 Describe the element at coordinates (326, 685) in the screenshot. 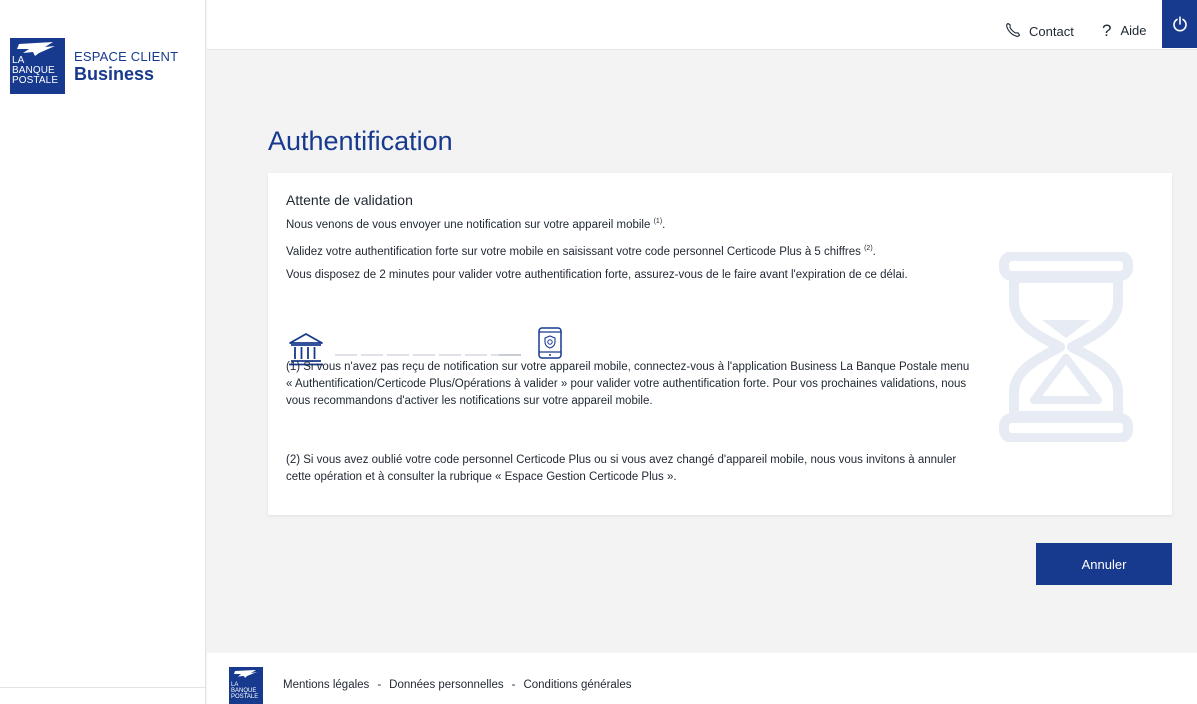

I see `mentions-legales-link: Mentions légales` at that location.